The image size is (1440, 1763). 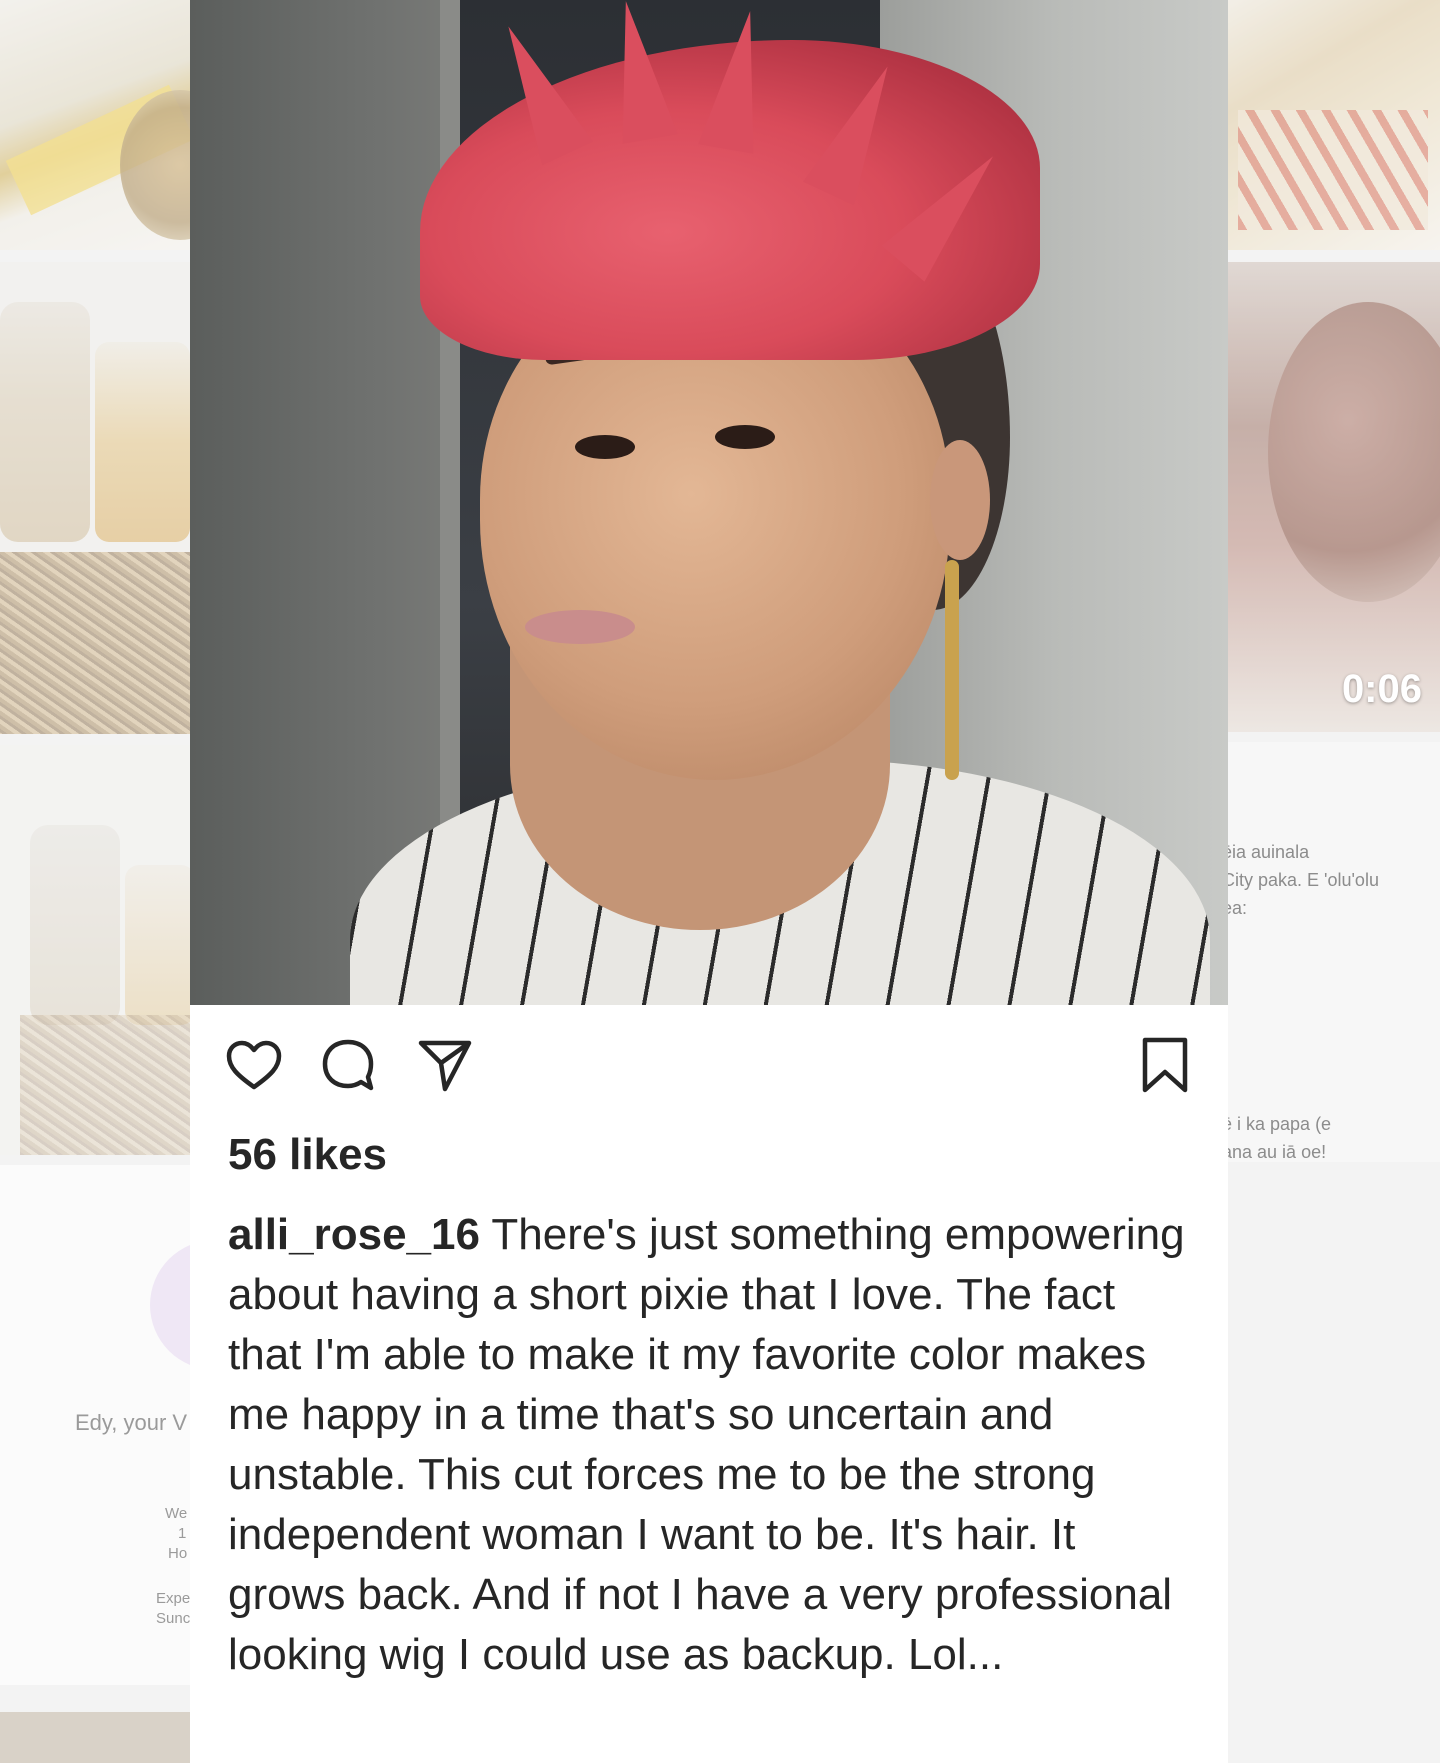 What do you see at coordinates (95, 125) in the screenshot?
I see `background-thumbnail-spices` at bounding box center [95, 125].